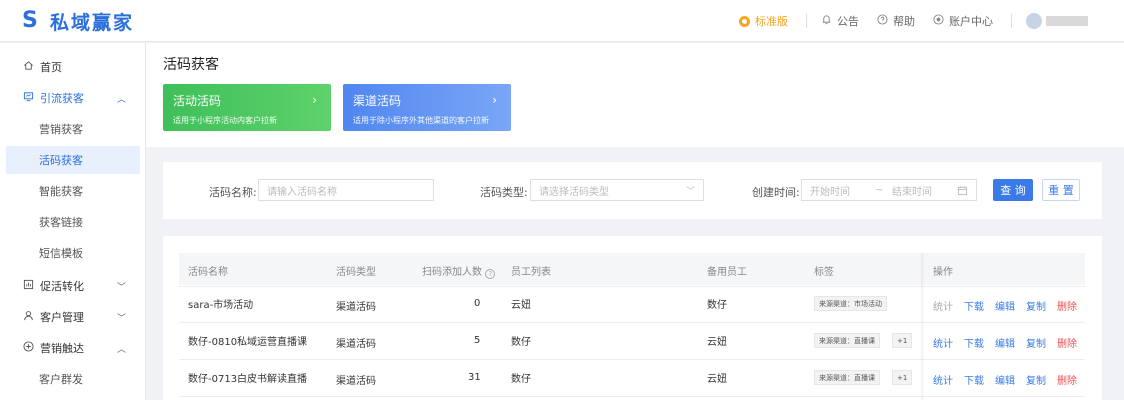 This screenshot has width=1124, height=400. What do you see at coordinates (830, 192) in the screenshot?
I see `start-time-placeholder: 开始时间` at bounding box center [830, 192].